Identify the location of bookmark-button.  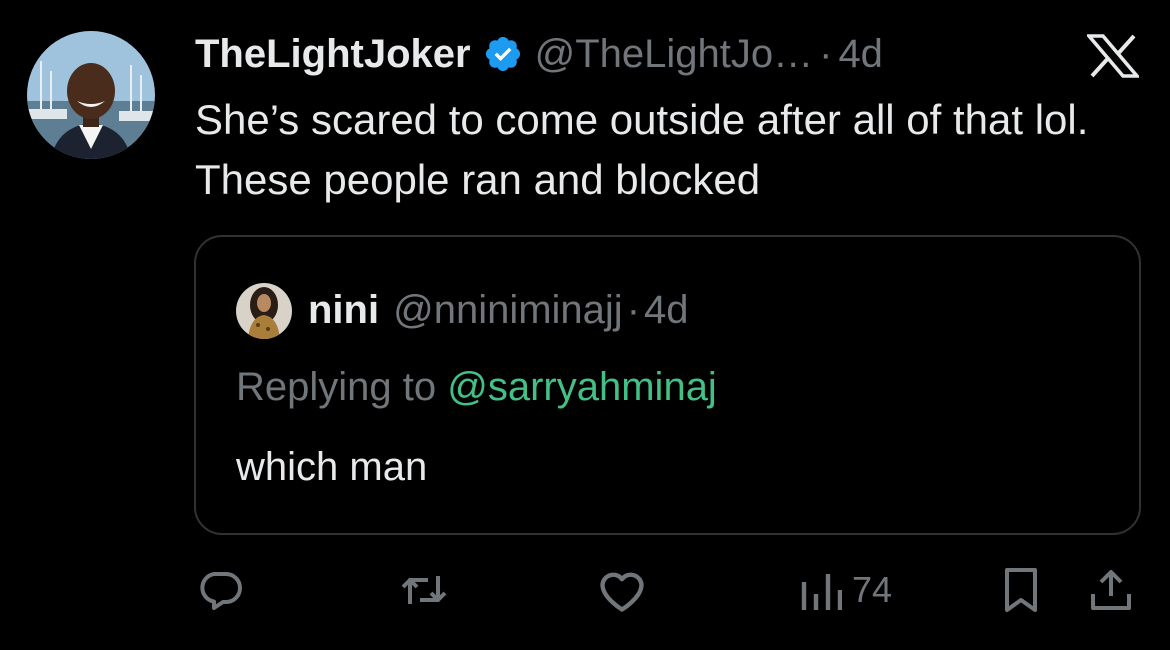
(1021, 590).